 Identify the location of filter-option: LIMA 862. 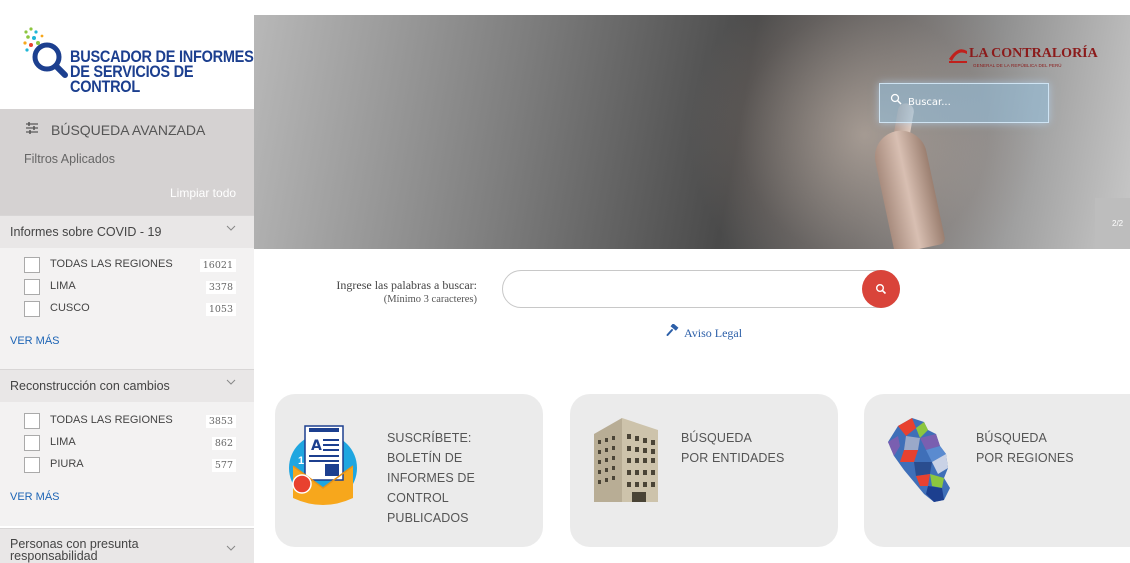
(132, 443).